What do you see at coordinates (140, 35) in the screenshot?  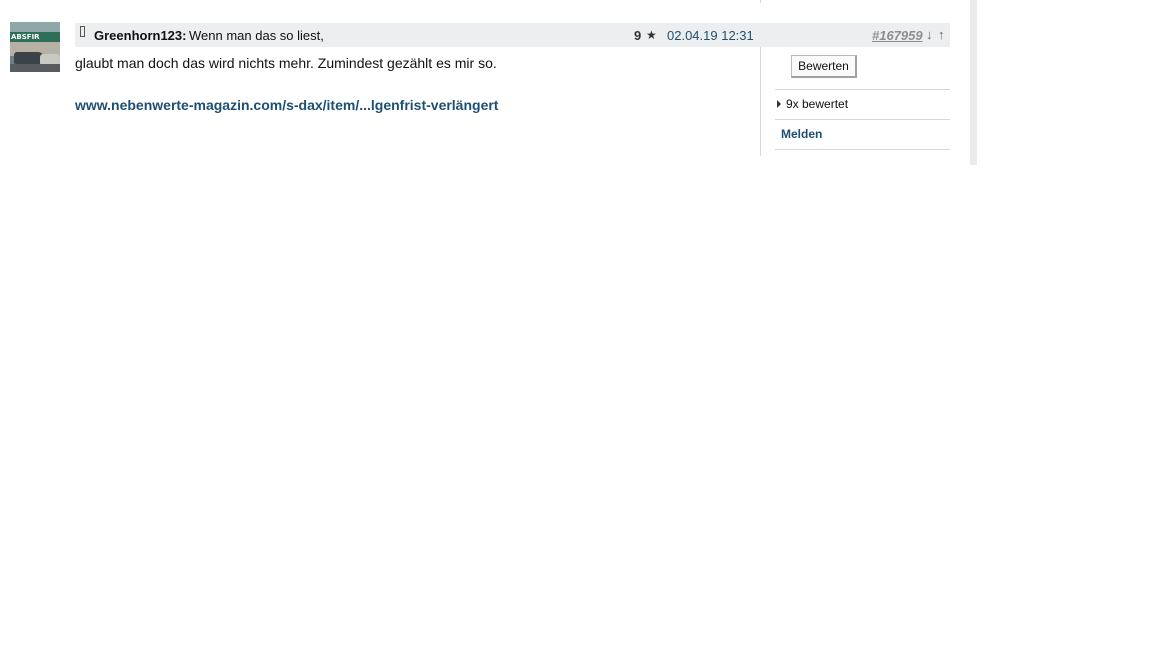 I see `post-author: Greenhorn123:` at bounding box center [140, 35].